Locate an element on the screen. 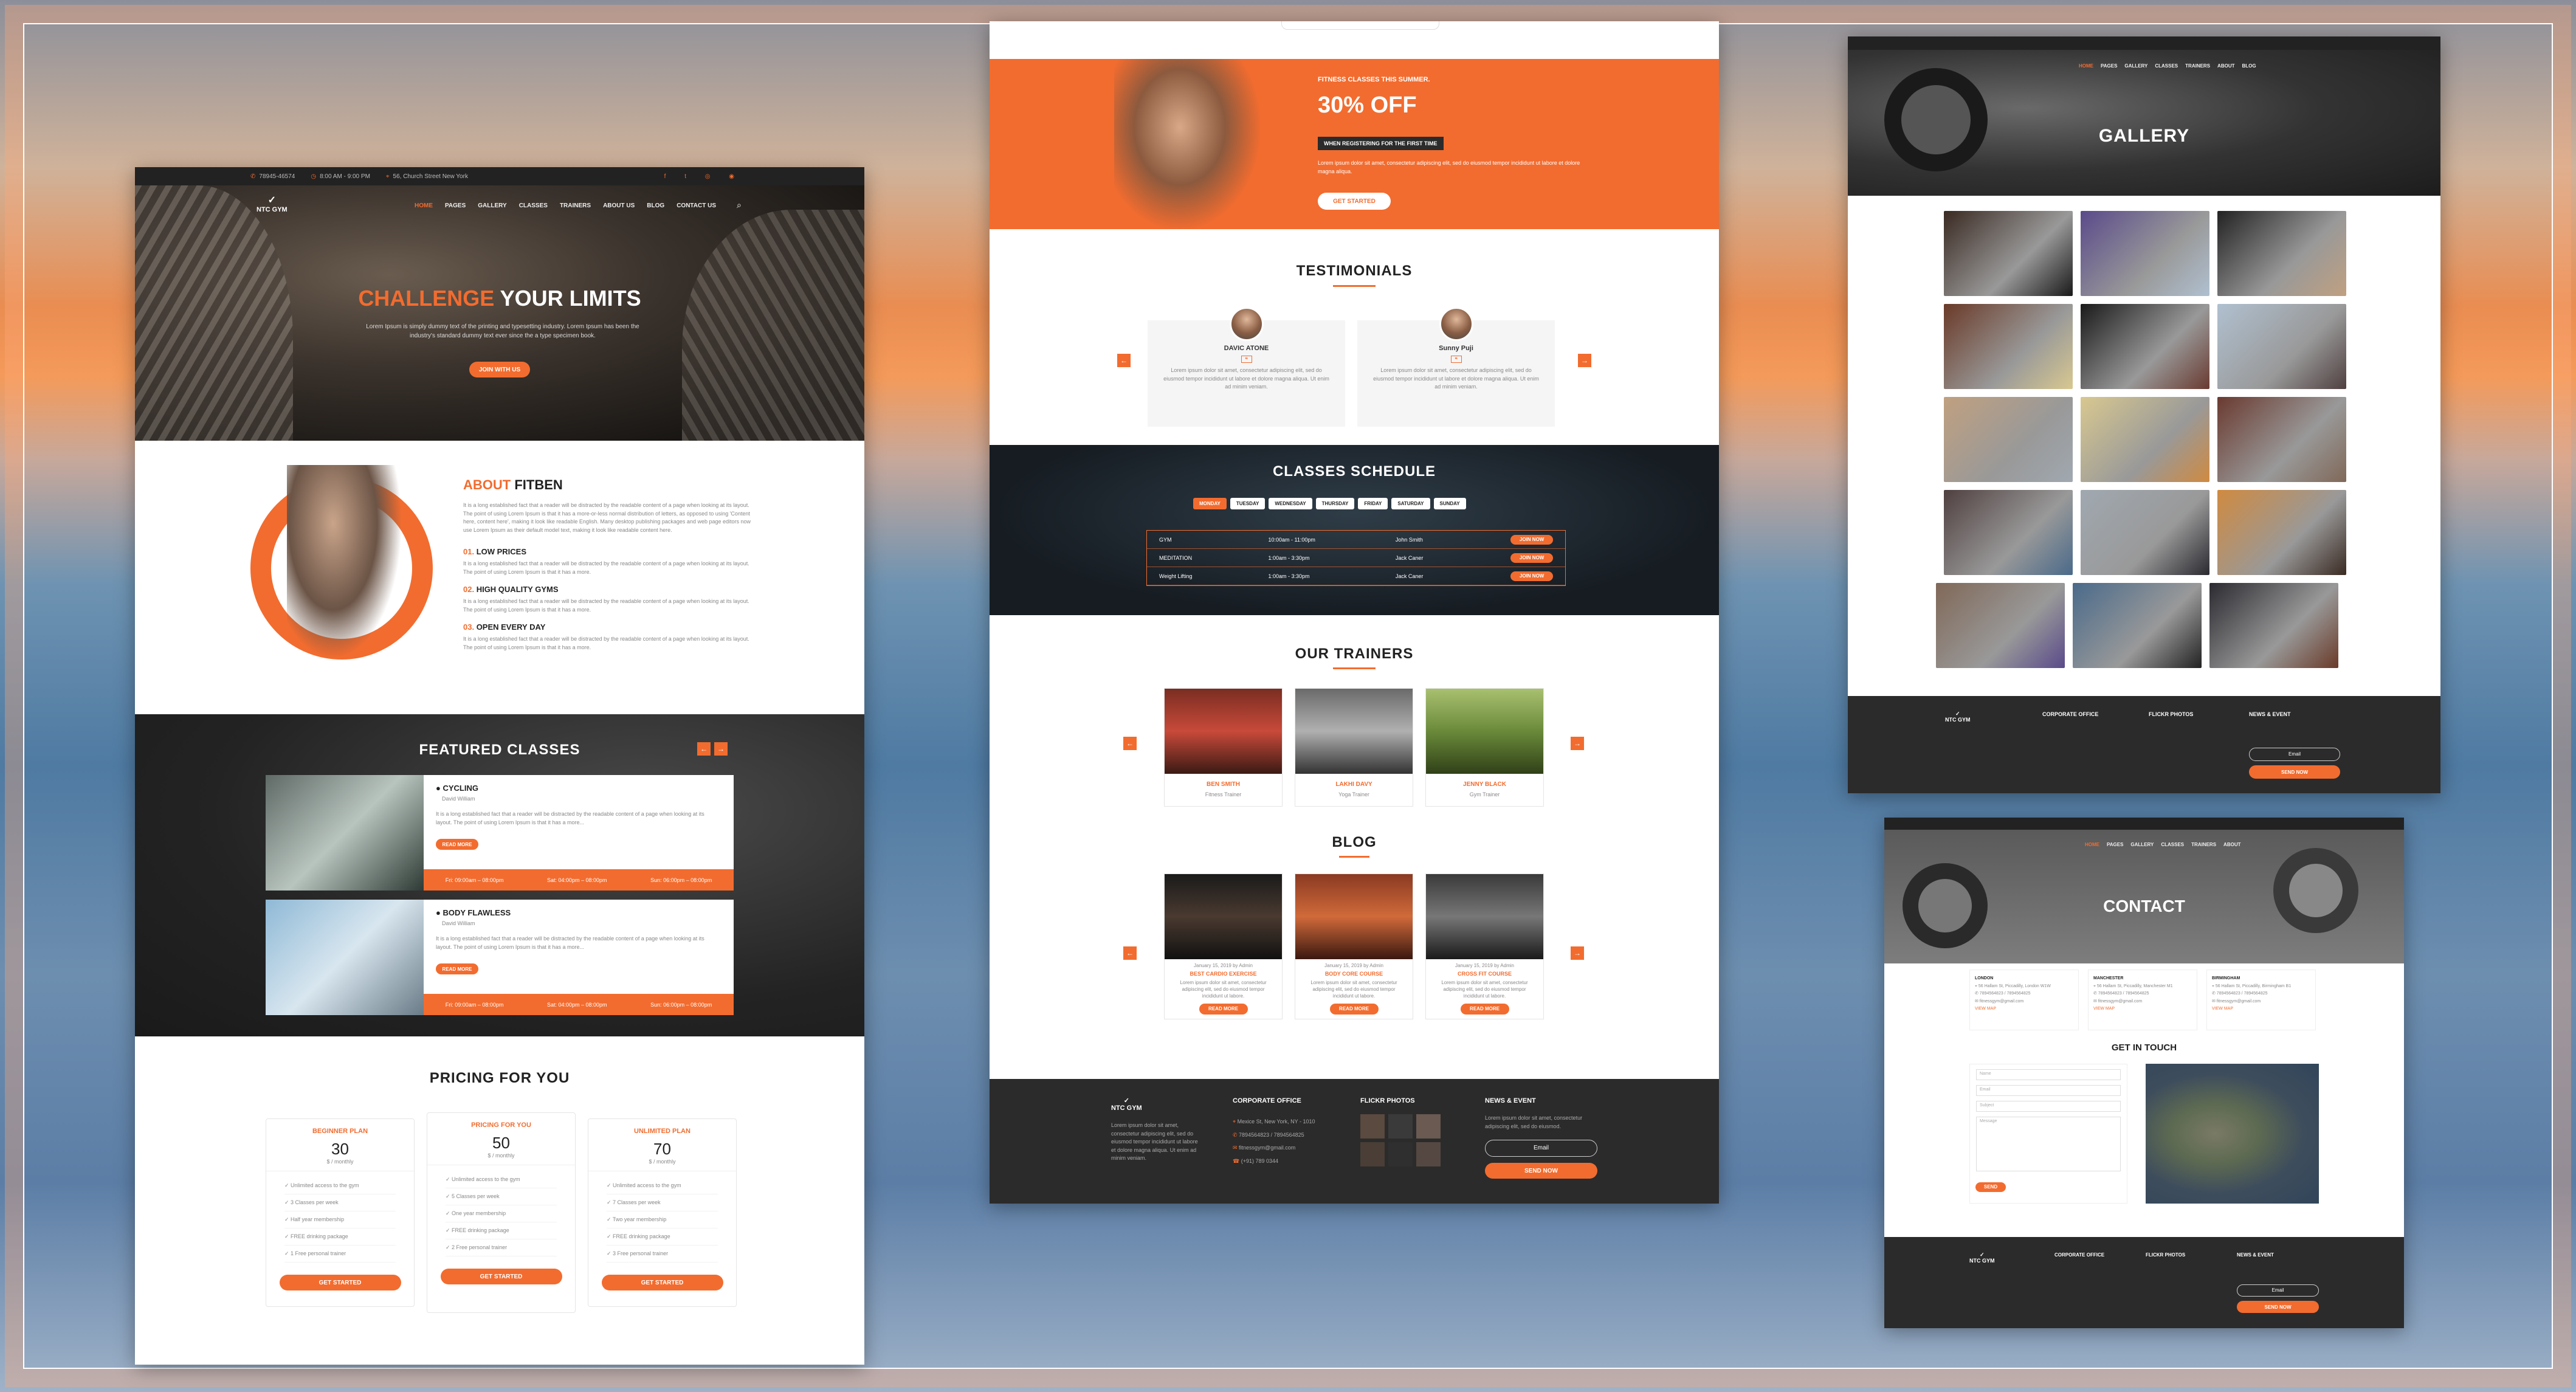  nav-pages: PAGES is located at coordinates (455, 206).